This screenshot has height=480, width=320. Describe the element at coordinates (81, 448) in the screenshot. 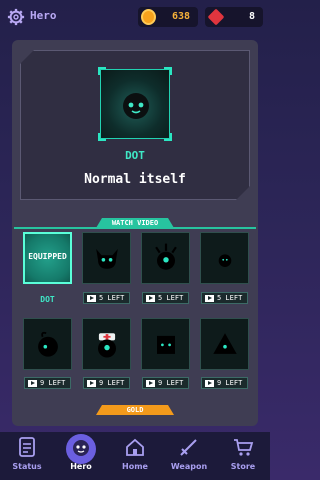

I see `hero-icon` at that location.